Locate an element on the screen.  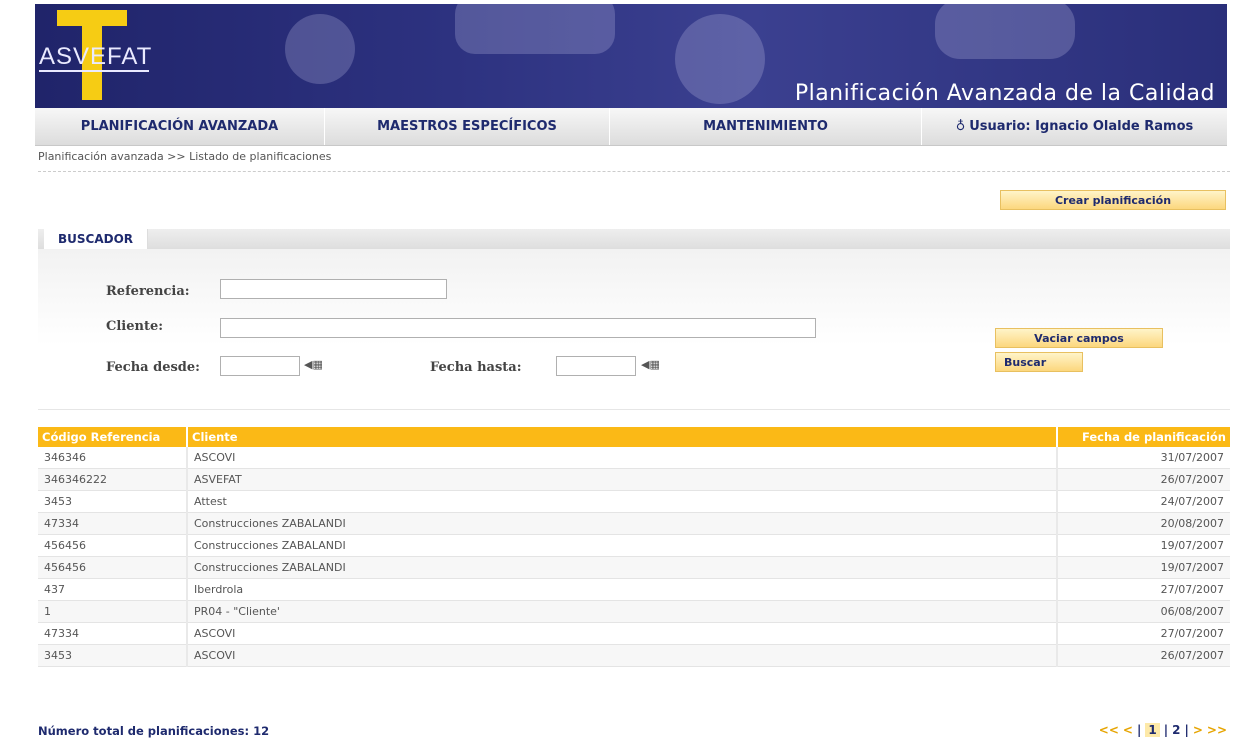
user-name: Usuario: Ignacio Olalde Ramos is located at coordinates (1081, 126).